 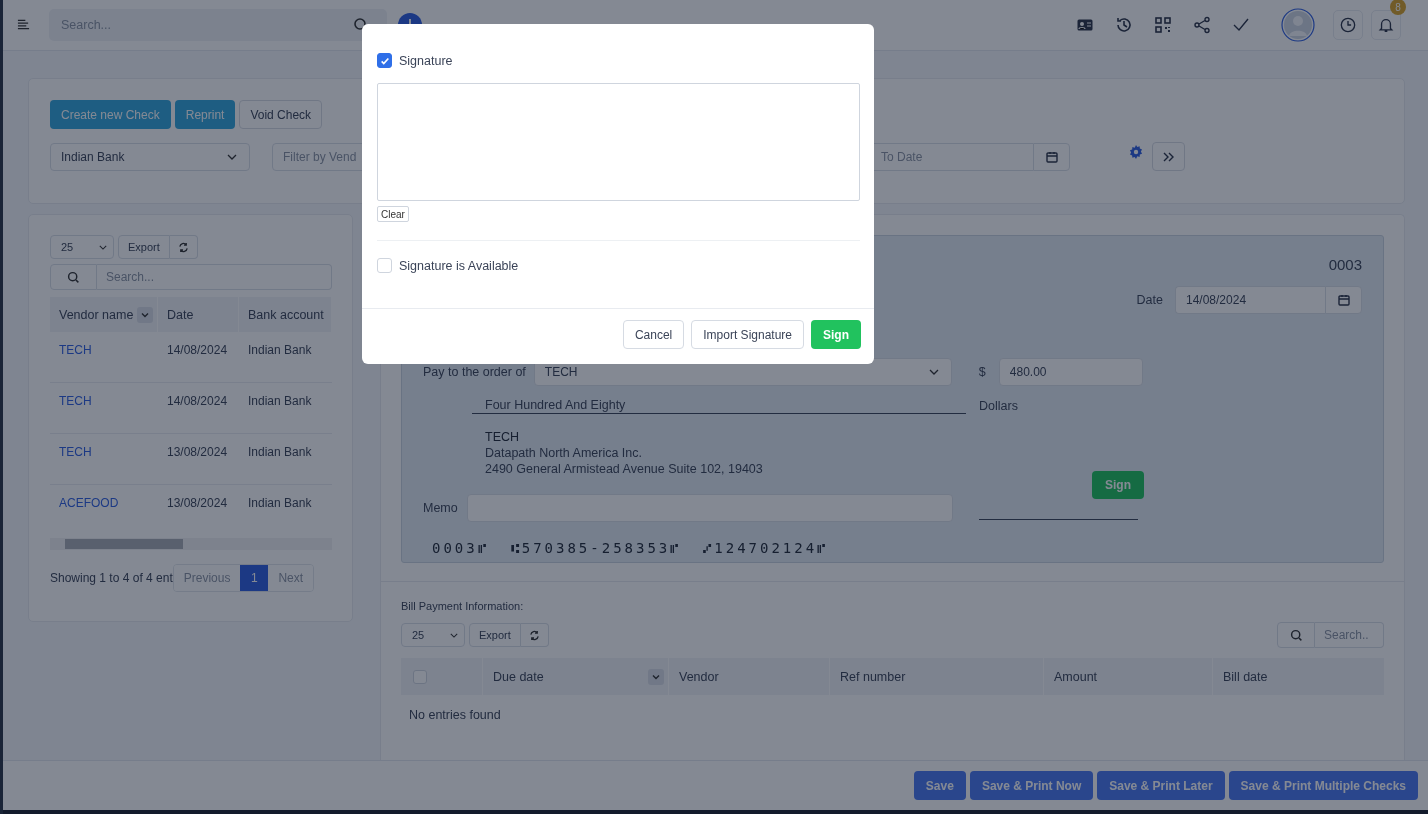 What do you see at coordinates (281, 114) in the screenshot?
I see `toolbar-button: Void Check` at bounding box center [281, 114].